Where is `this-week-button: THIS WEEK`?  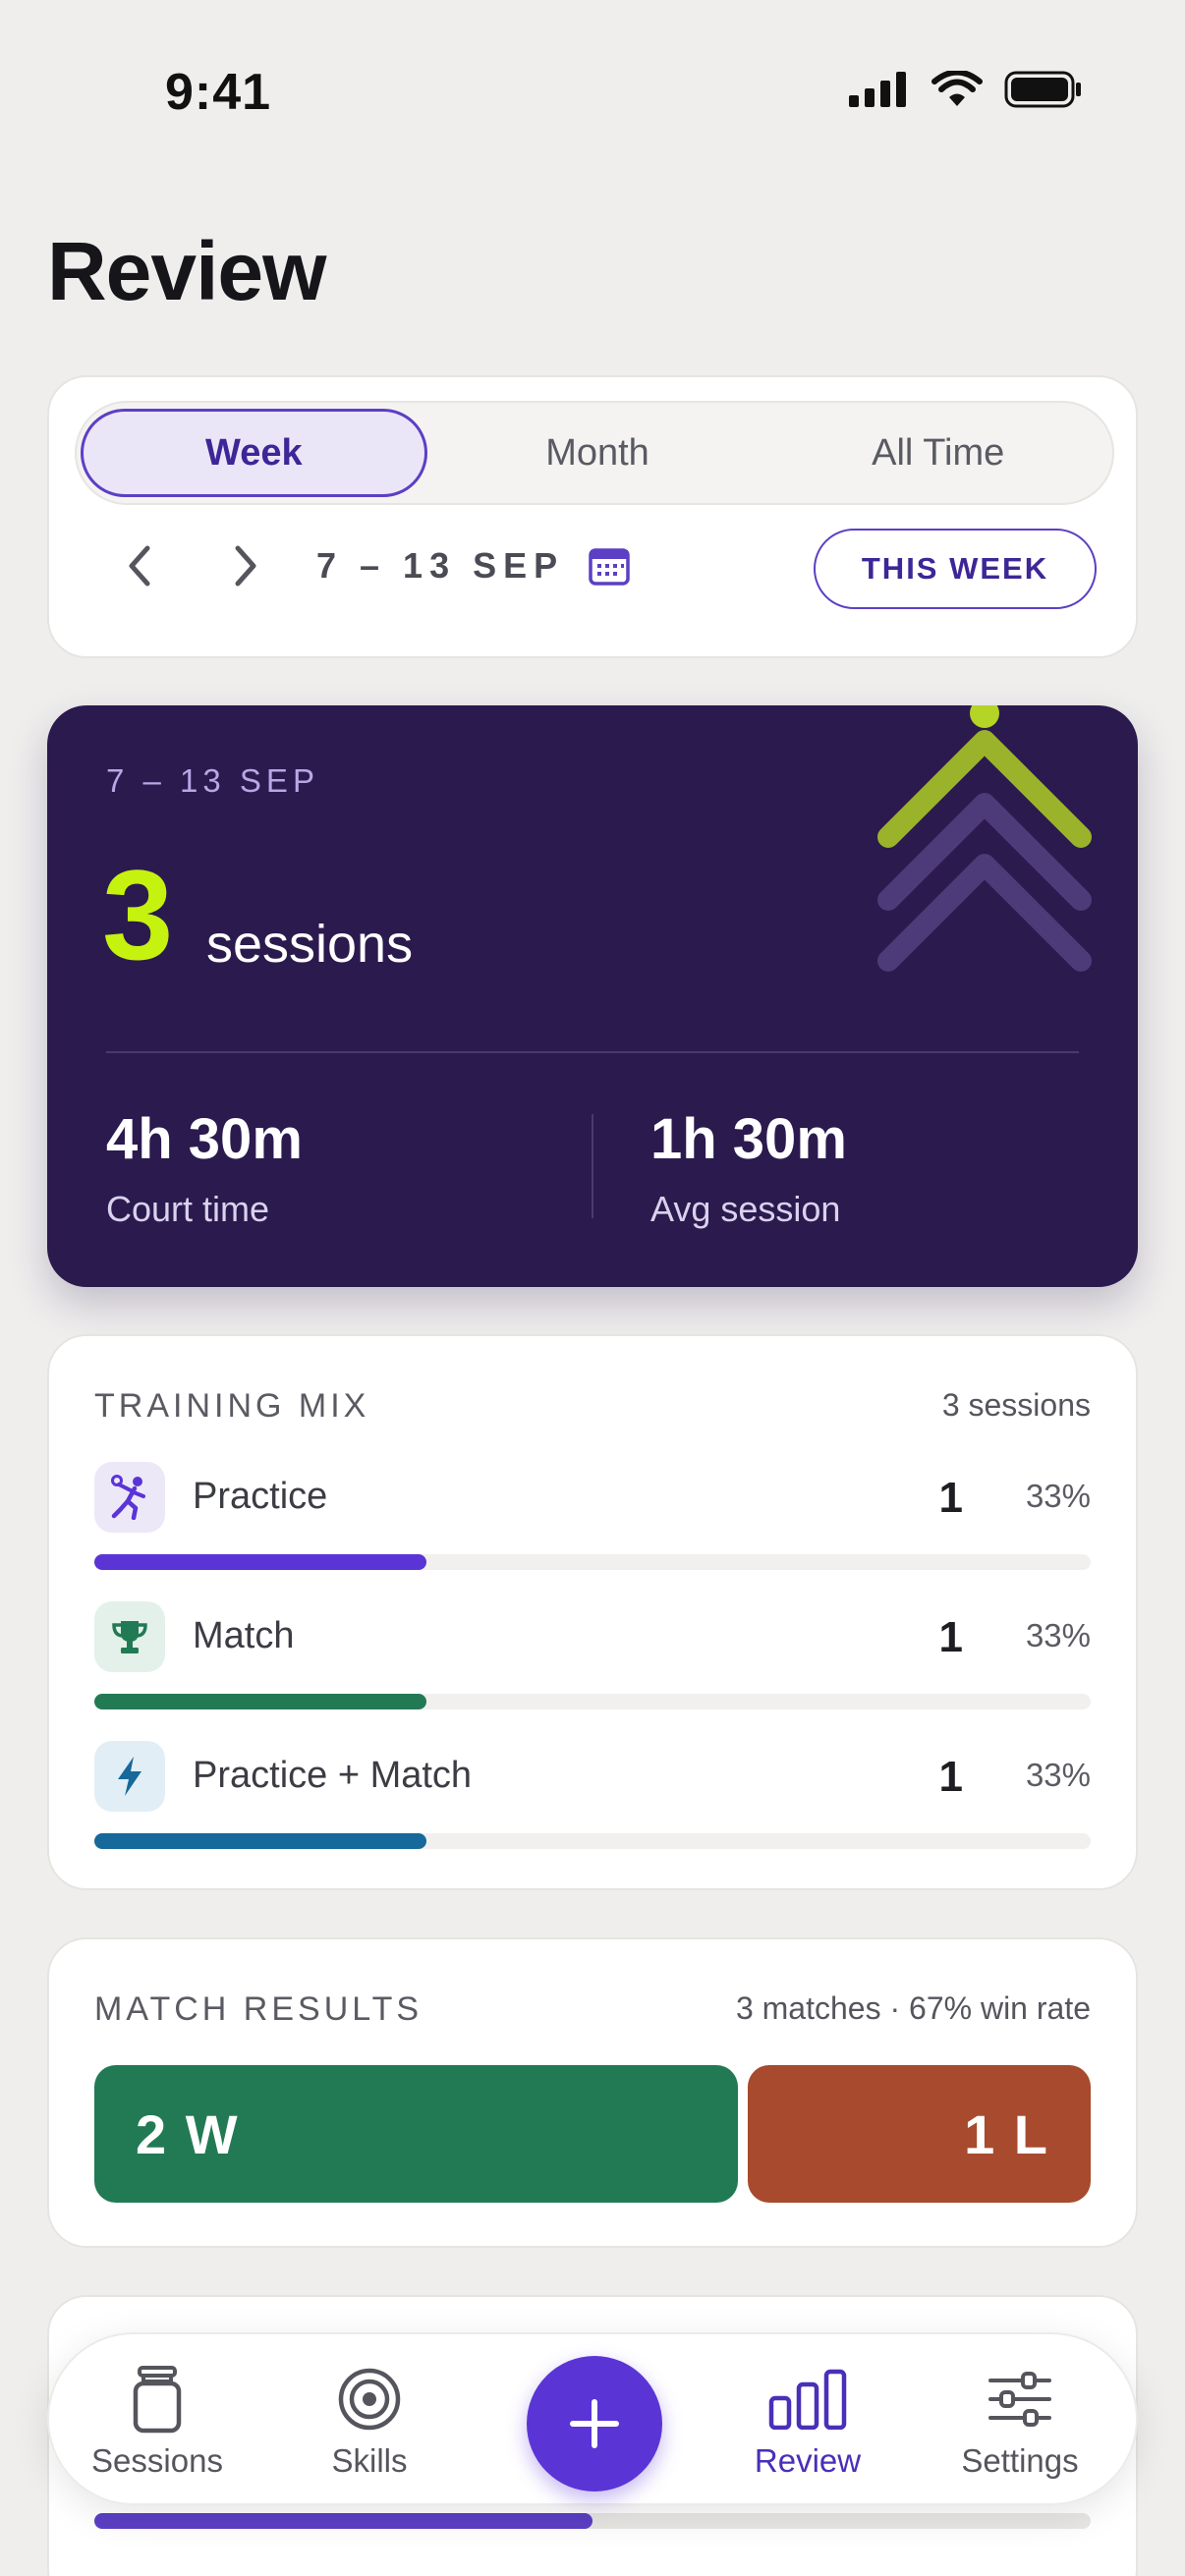 this-week-button: THIS WEEK is located at coordinates (956, 569).